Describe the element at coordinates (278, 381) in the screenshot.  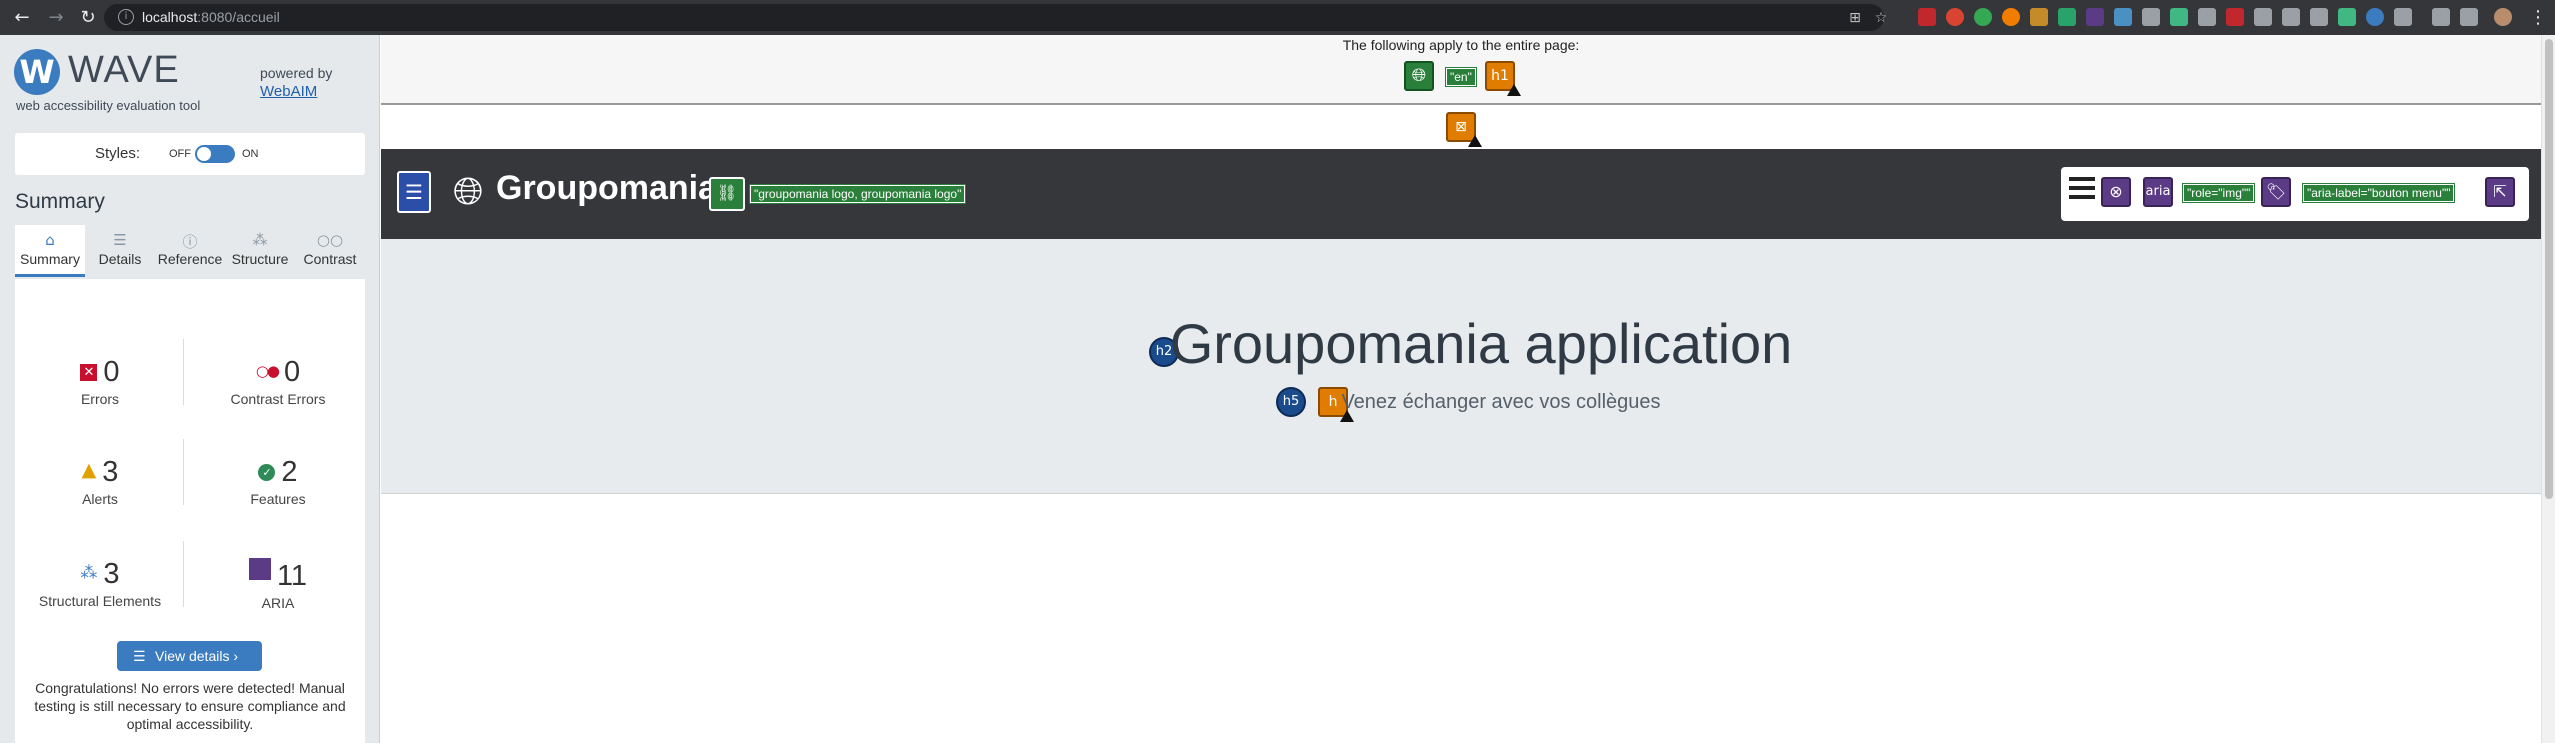
I see `stat-contrast-errors: ○● 0 Contrast Errors` at that location.